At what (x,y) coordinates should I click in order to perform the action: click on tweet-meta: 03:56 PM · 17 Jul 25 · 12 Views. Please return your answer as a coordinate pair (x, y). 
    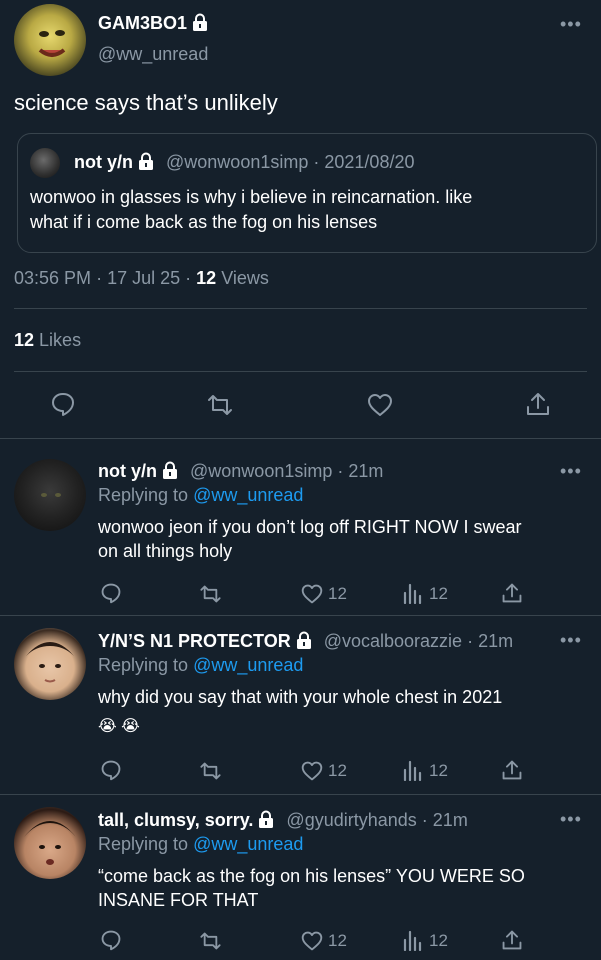
    Looking at the image, I should click on (141, 278).